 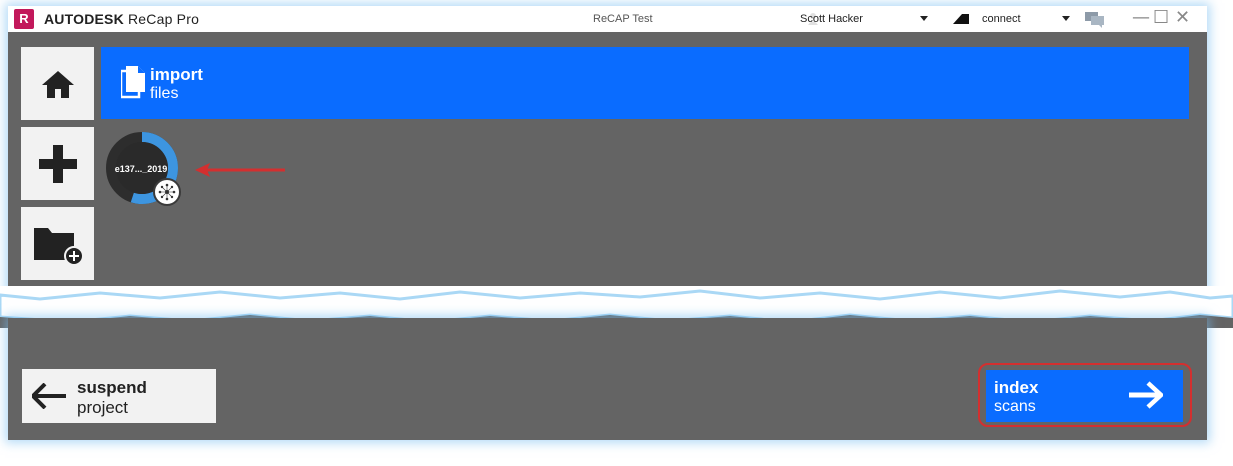 What do you see at coordinates (645, 83) in the screenshot?
I see `import-files-button: import files` at bounding box center [645, 83].